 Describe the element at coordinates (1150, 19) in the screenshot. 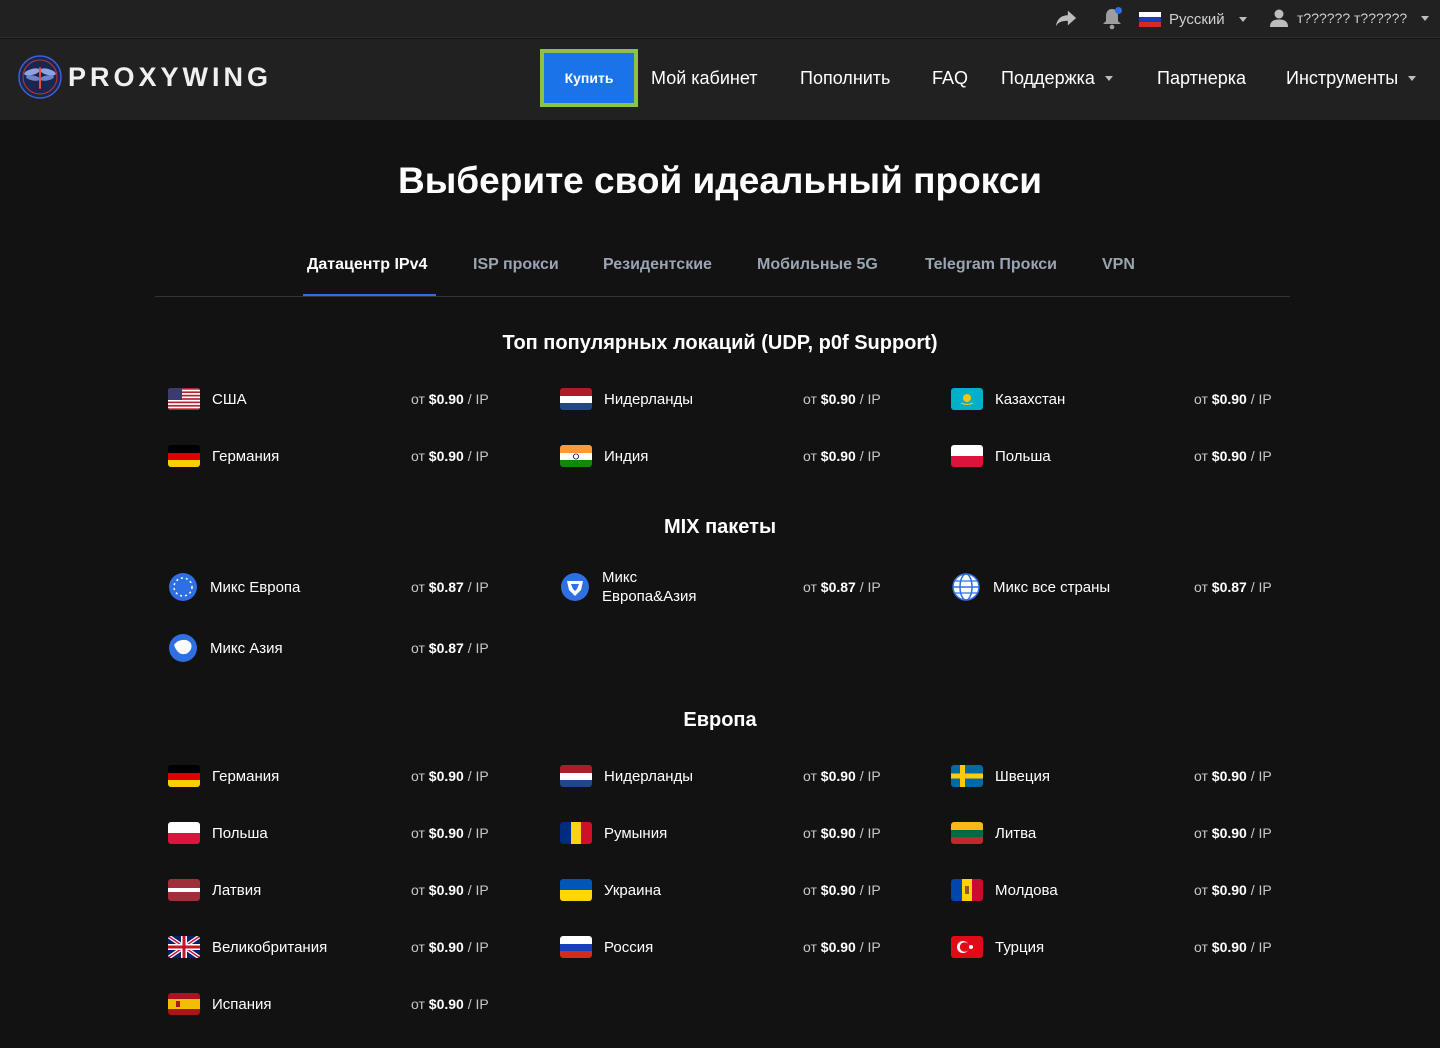

I see `russia-flag-icon` at that location.